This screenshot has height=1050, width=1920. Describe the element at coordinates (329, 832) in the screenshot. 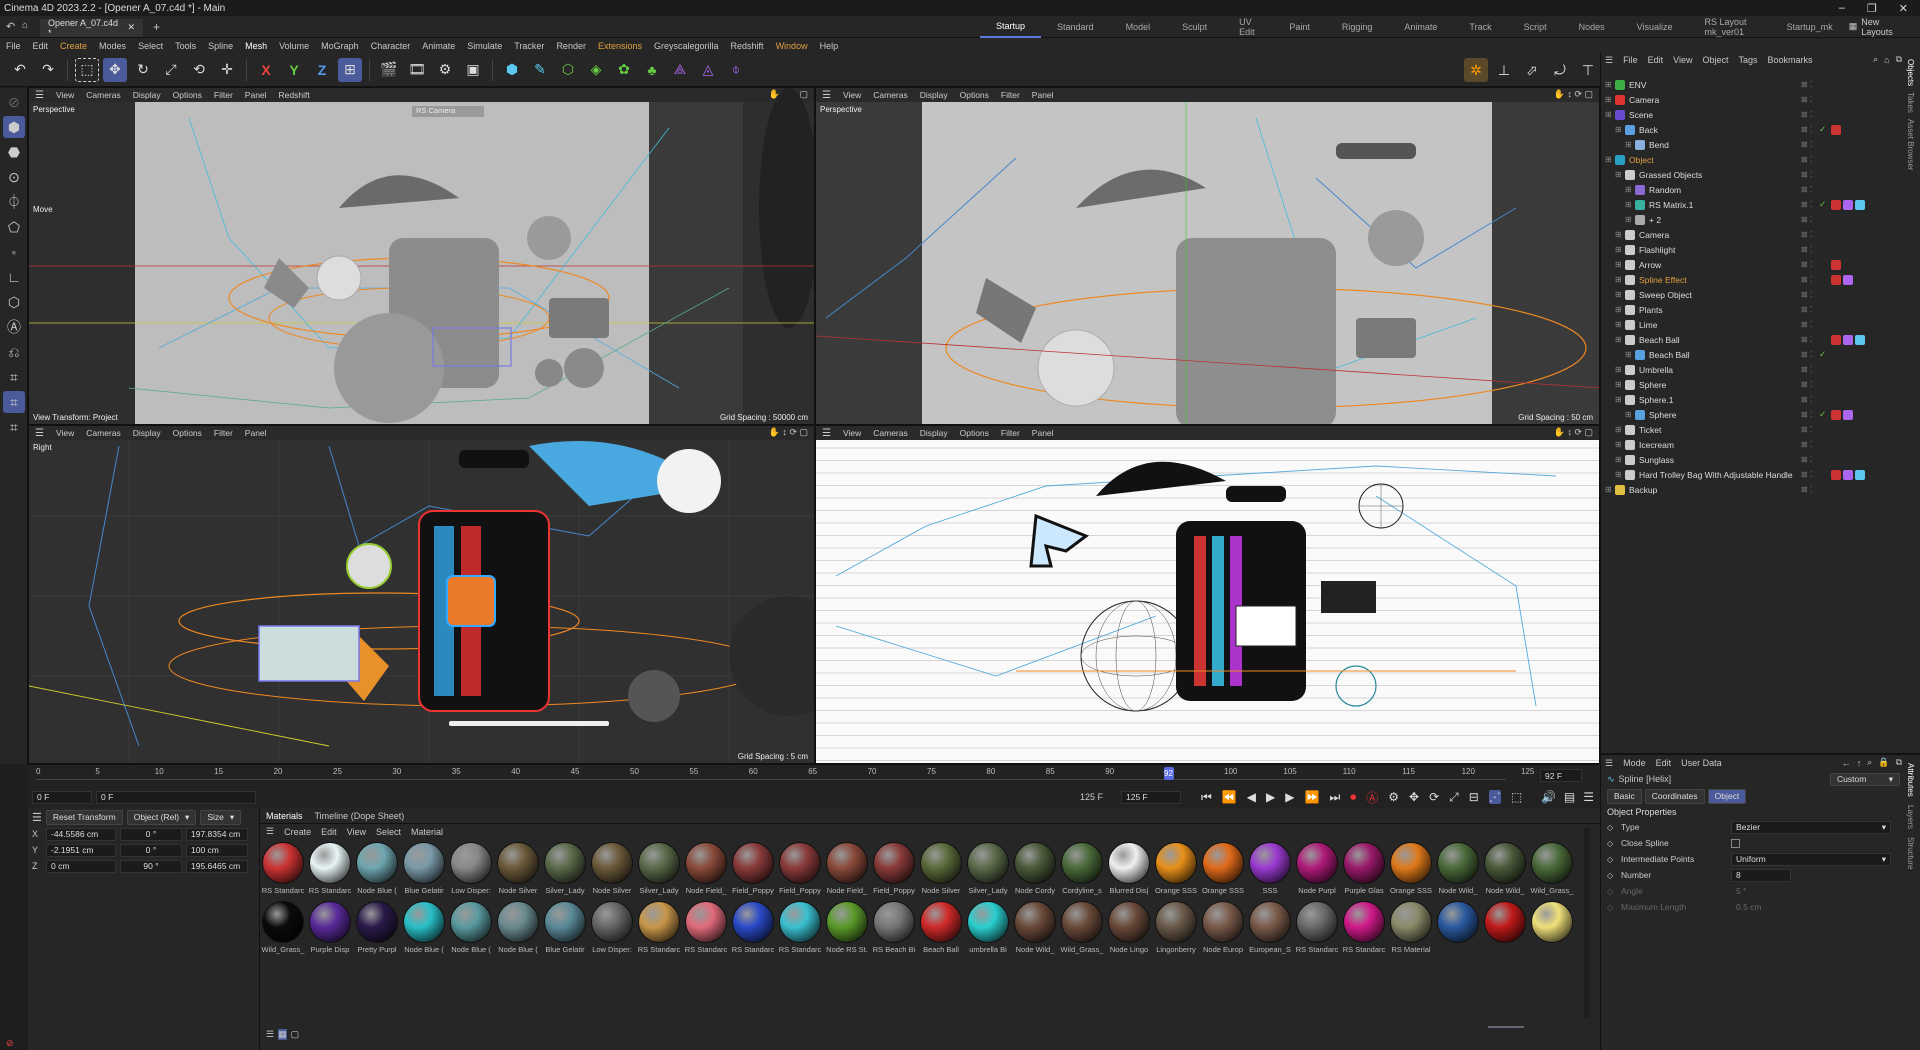

I see `material-menu-item: Edit` at that location.